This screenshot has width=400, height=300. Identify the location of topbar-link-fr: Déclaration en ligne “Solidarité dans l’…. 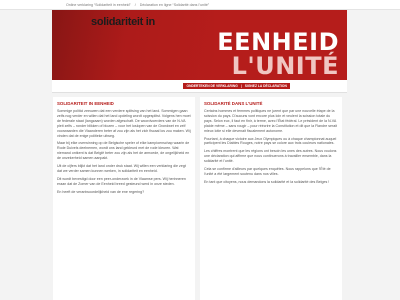
(174, 5).